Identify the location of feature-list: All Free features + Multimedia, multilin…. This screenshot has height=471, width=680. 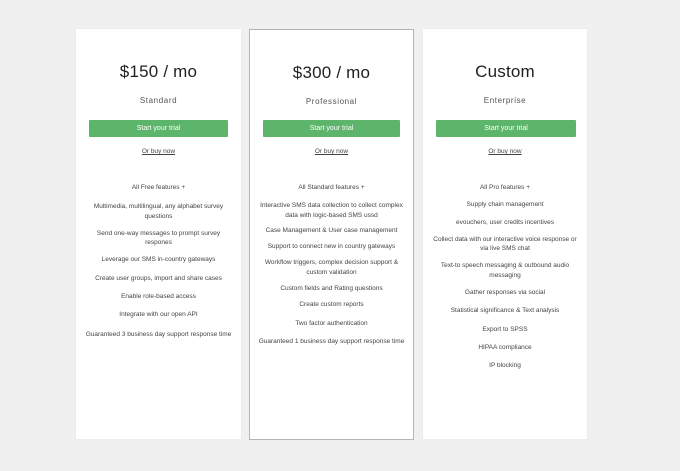
(158, 261).